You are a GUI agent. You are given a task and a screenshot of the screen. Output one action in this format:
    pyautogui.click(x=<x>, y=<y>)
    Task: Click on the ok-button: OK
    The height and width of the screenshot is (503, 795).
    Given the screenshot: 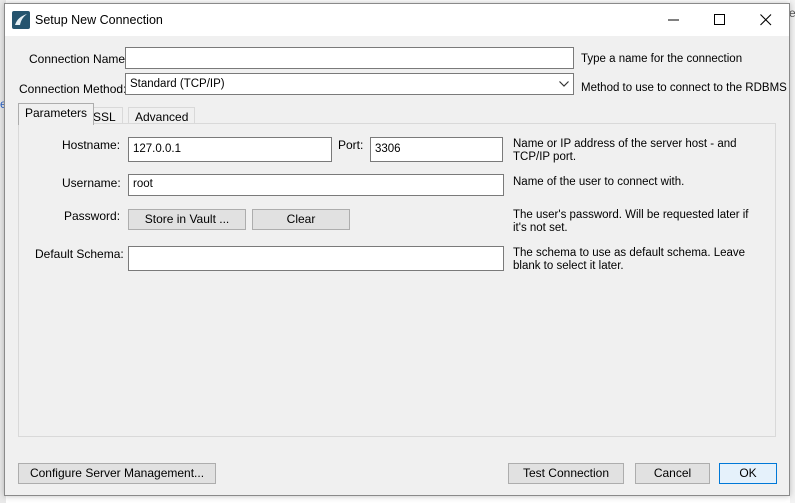 What is the action you would take?
    pyautogui.click(x=748, y=473)
    